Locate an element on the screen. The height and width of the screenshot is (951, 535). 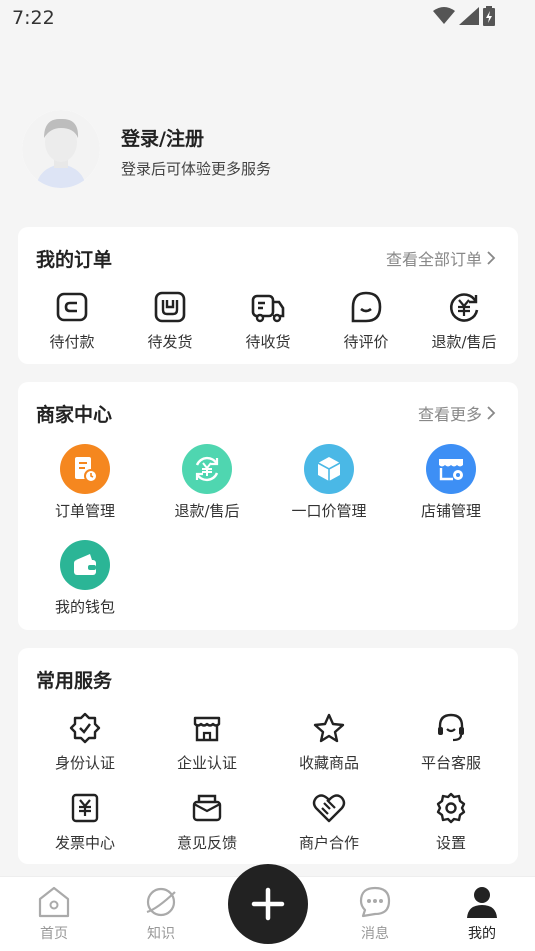
service-invoice-center: 发票中心 is located at coordinates (85, 821).